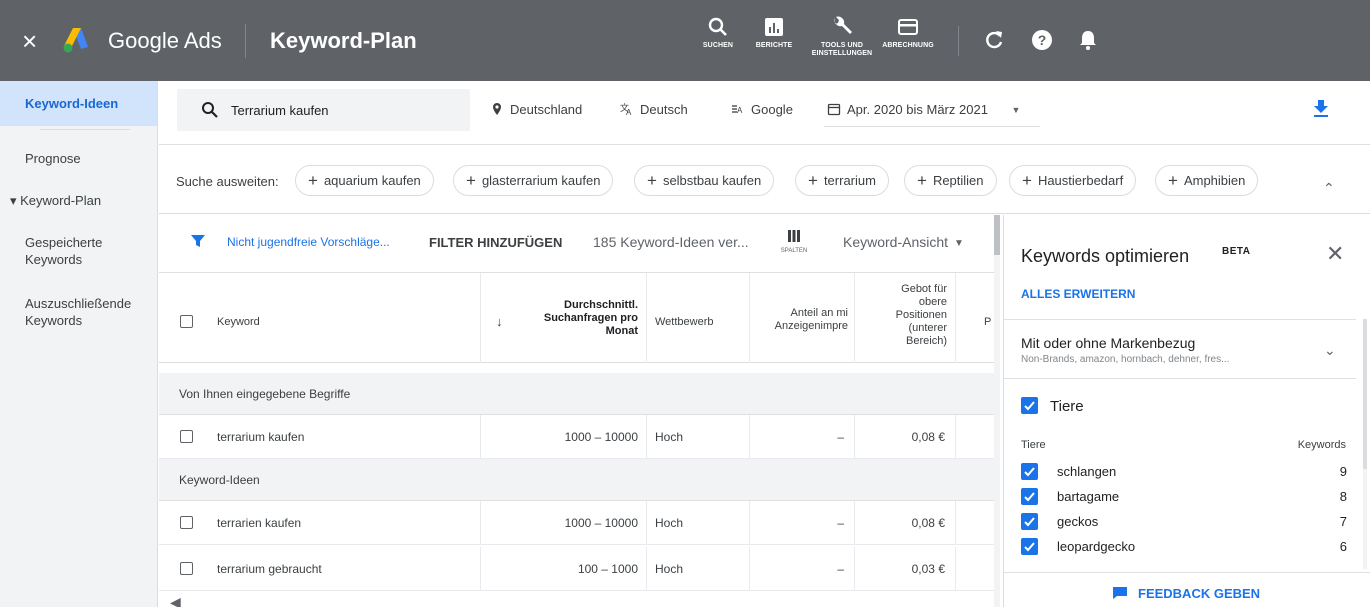 This screenshot has height=607, width=1370. I want to click on table-scrollbar, so click(997, 411).